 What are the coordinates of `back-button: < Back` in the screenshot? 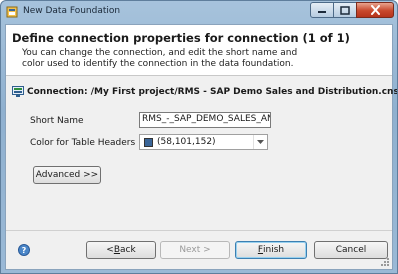 It's located at (121, 250).